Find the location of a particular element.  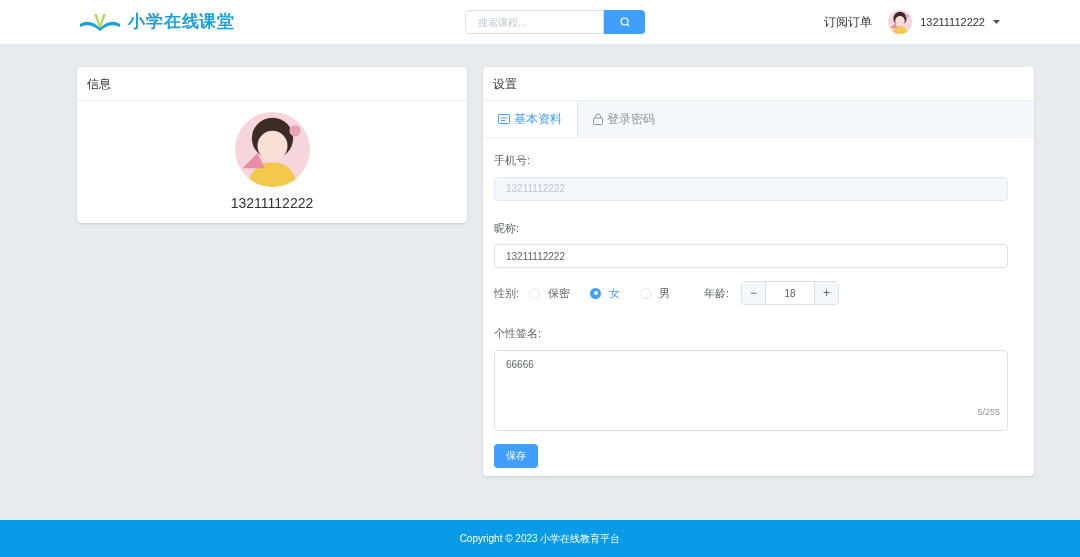

field-label: 手机号: is located at coordinates (513, 160).